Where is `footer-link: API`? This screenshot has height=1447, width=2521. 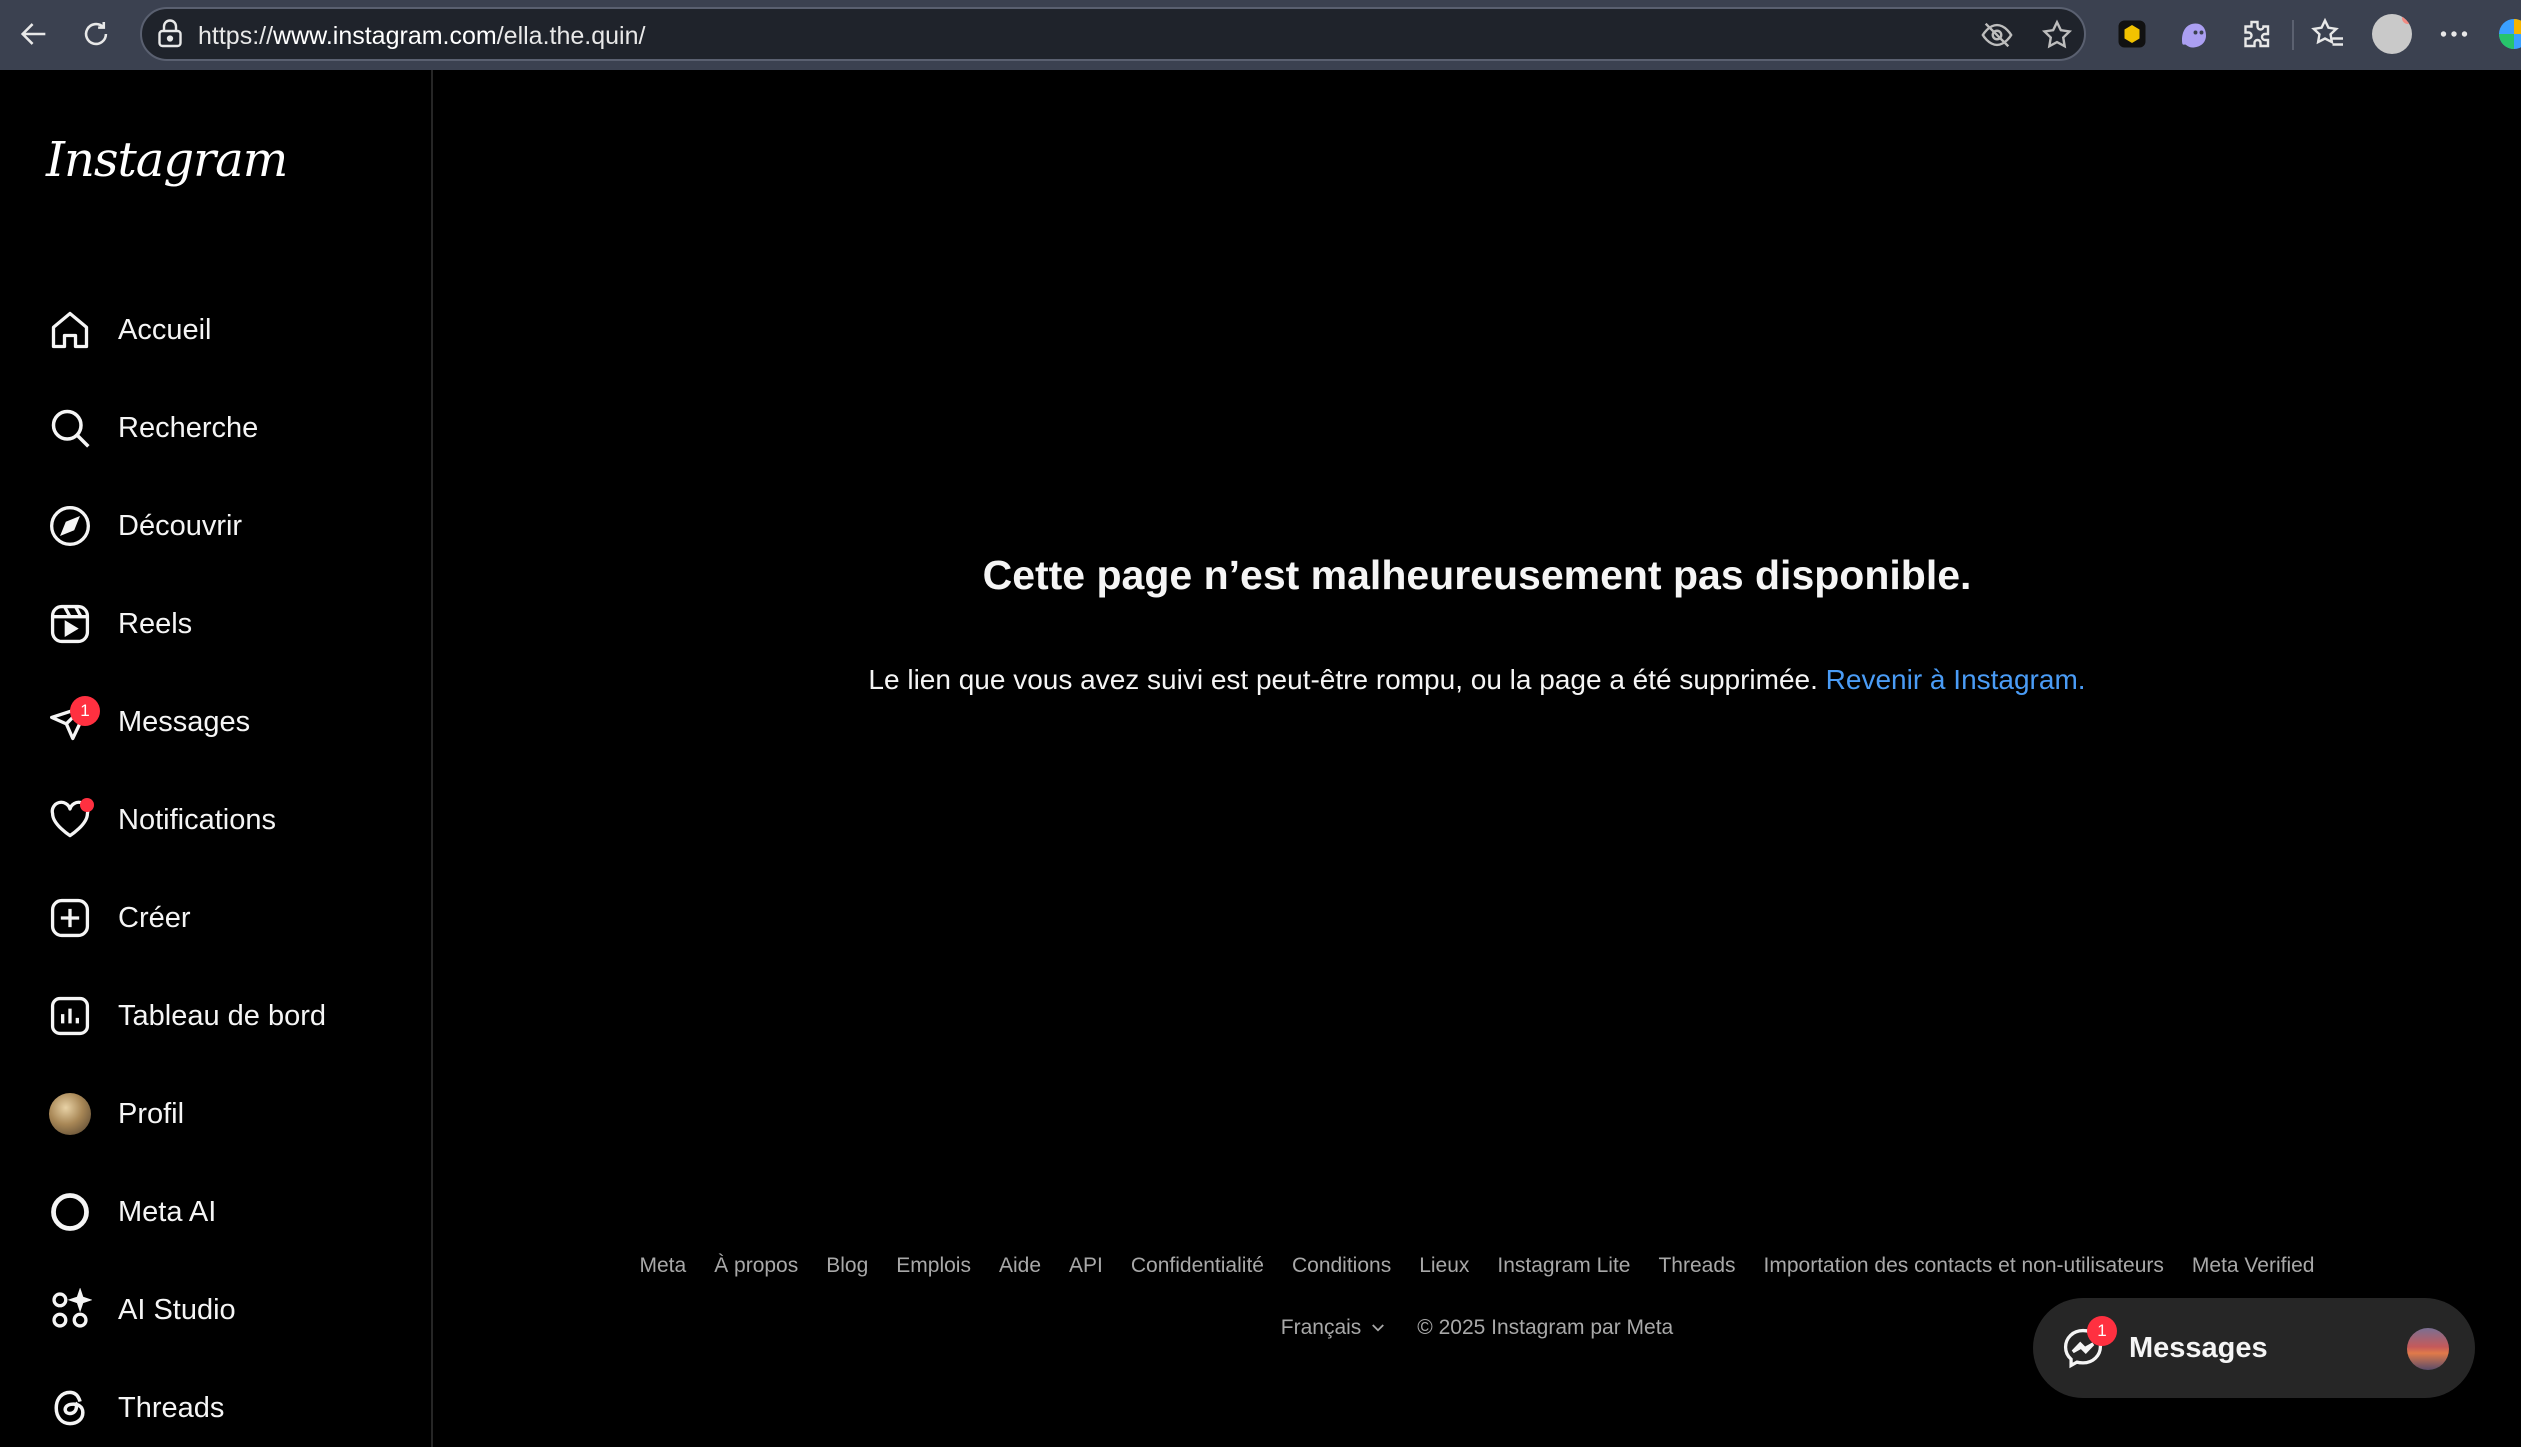
footer-link: API is located at coordinates (1086, 1266).